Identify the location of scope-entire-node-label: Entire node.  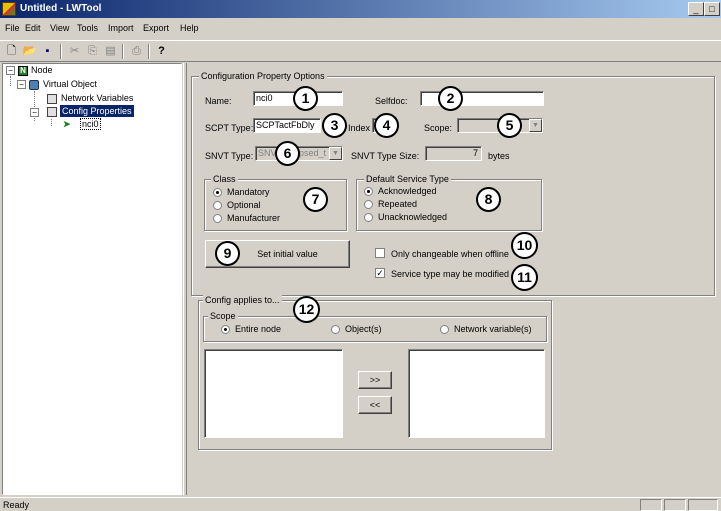
(258, 329).